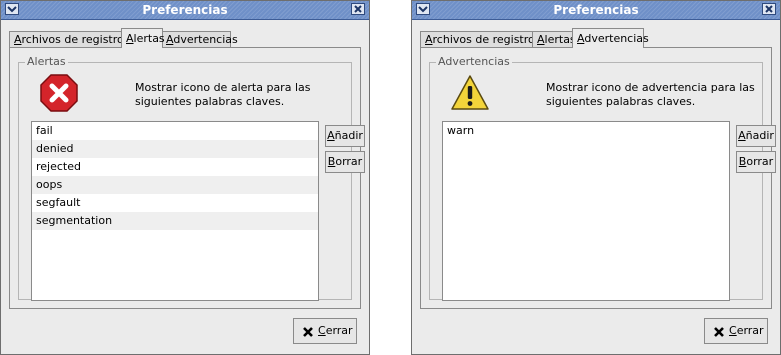 Image resolution: width=781 pixels, height=355 pixels. What do you see at coordinates (59, 93) in the screenshot?
I see `error-icon` at bounding box center [59, 93].